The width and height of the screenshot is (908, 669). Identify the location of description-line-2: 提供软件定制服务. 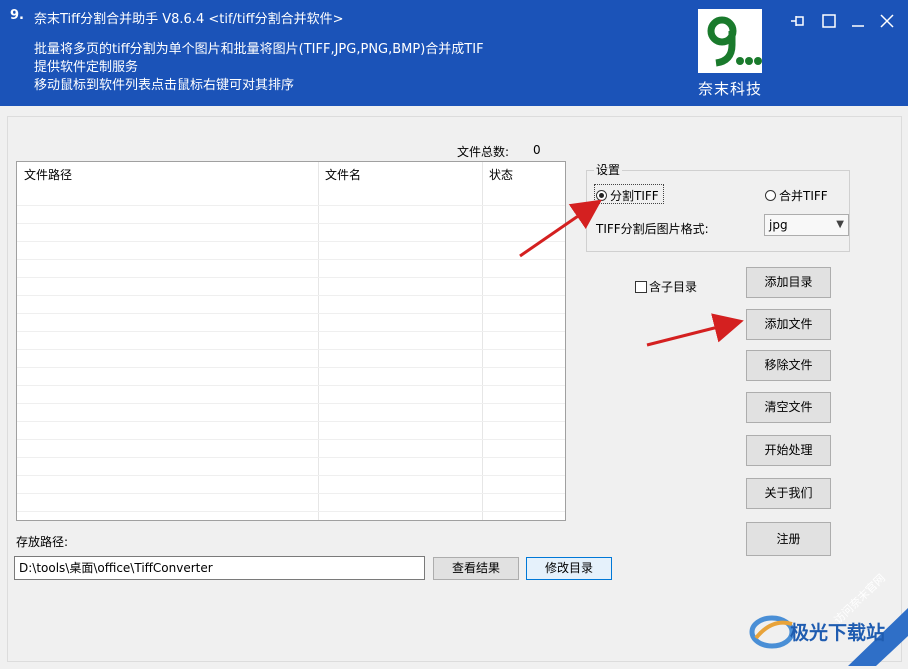
(86, 67).